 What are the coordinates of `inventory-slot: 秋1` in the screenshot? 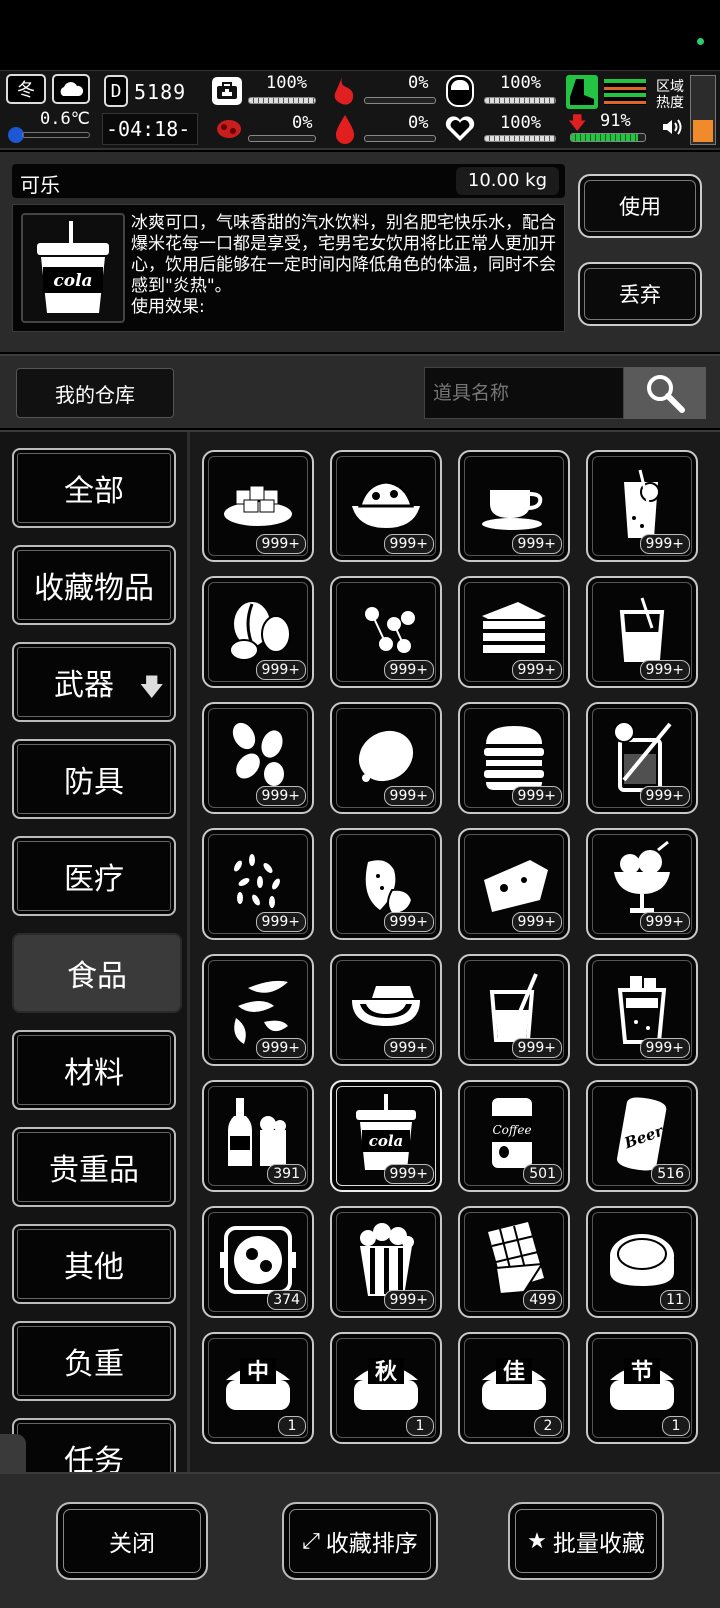 It's located at (386, 1388).